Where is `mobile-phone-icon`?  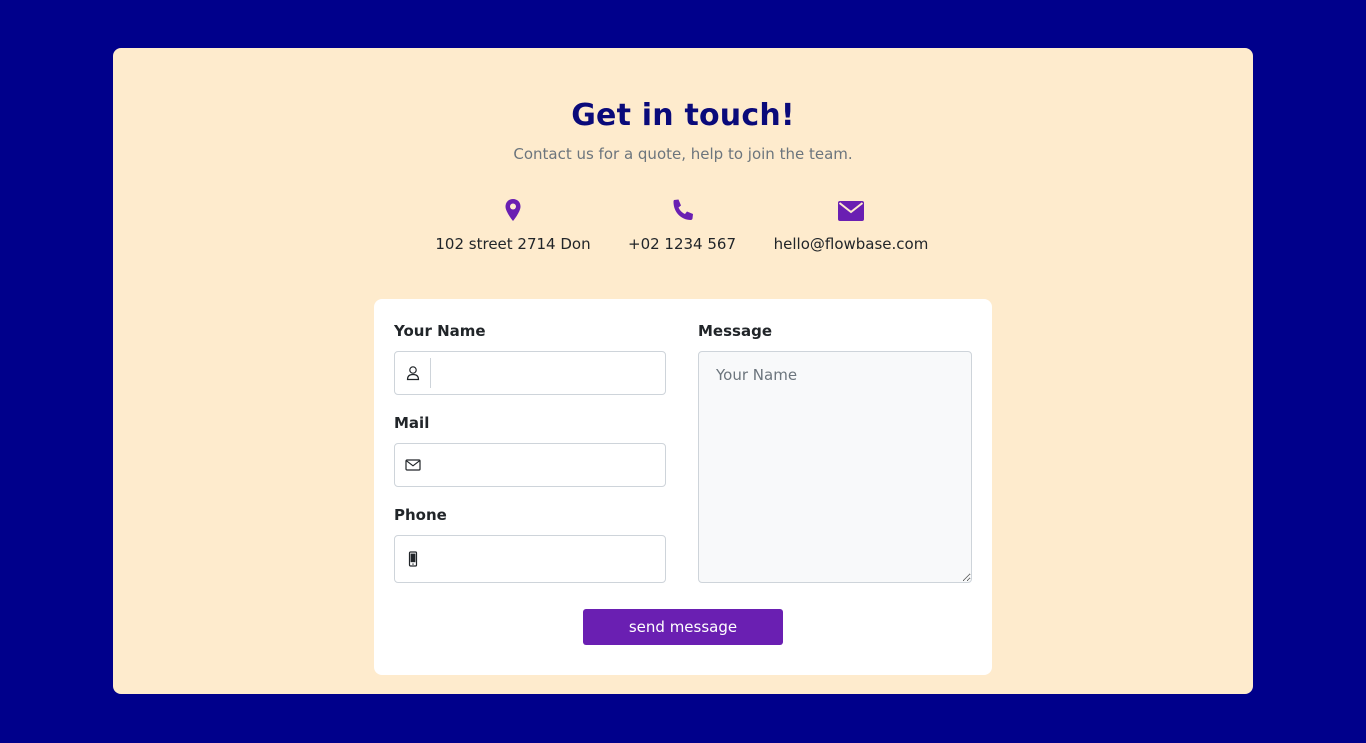 mobile-phone-icon is located at coordinates (413, 559).